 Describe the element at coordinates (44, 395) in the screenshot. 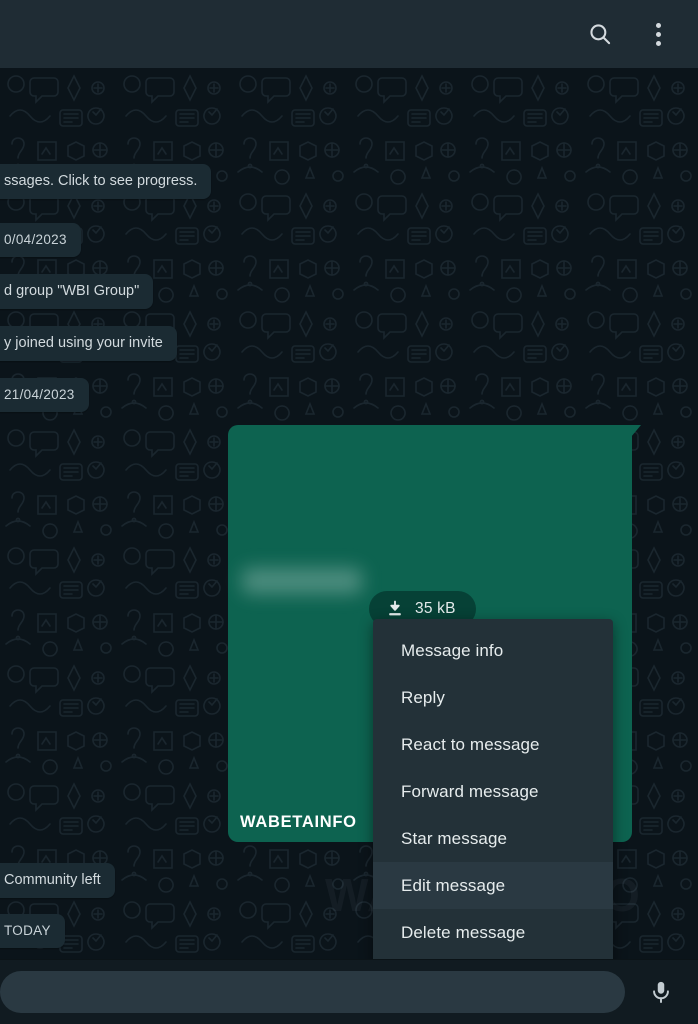

I see `date-divider-pill: 21/04/2023` at that location.